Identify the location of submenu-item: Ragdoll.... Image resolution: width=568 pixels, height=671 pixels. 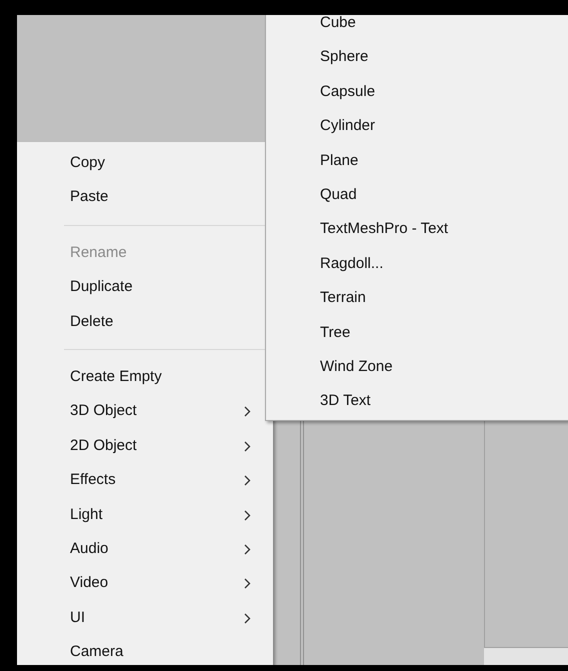
(417, 264).